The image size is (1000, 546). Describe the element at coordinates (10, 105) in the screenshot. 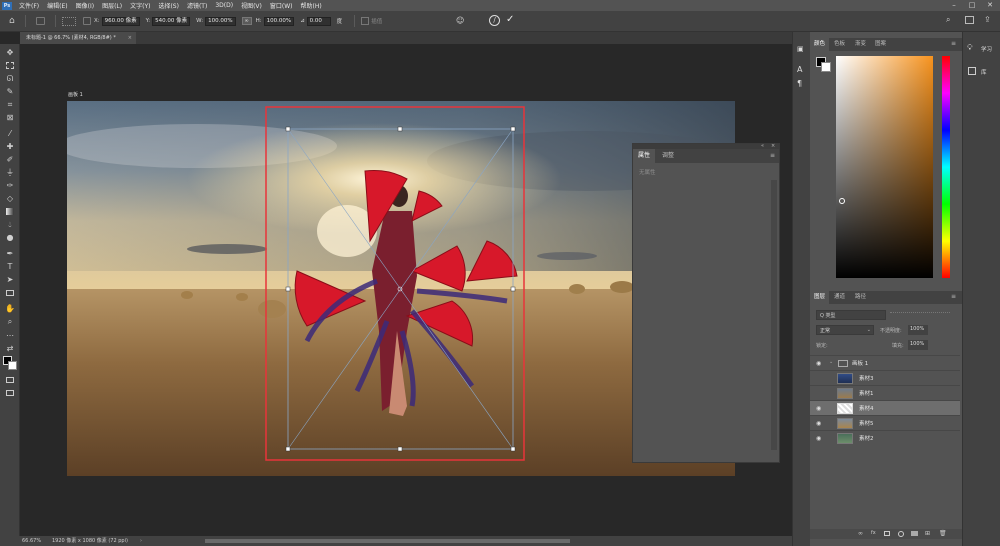

I see `crop-tool-icon: ⌗` at that location.